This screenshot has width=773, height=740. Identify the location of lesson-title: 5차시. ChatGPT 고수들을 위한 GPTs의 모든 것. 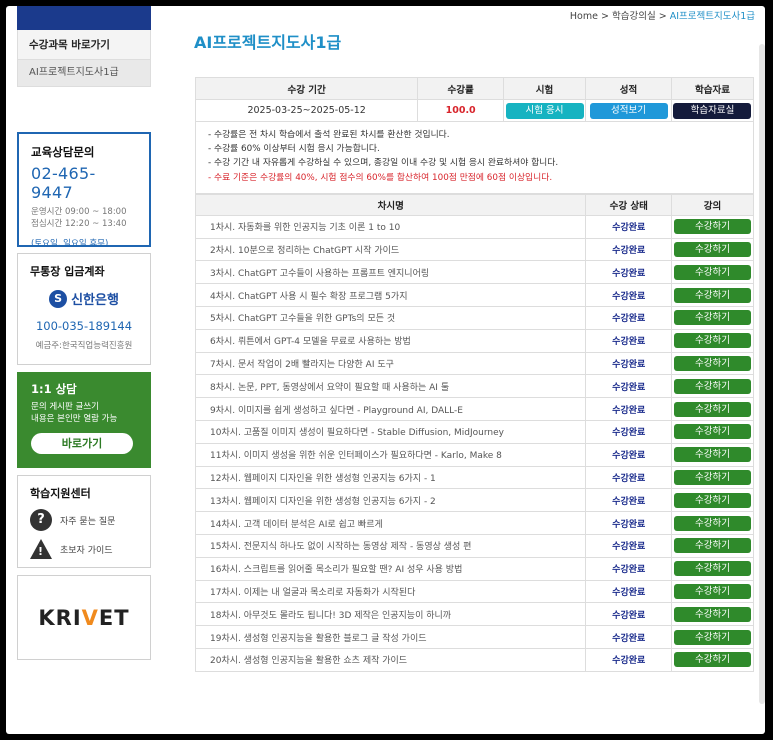
(390, 318).